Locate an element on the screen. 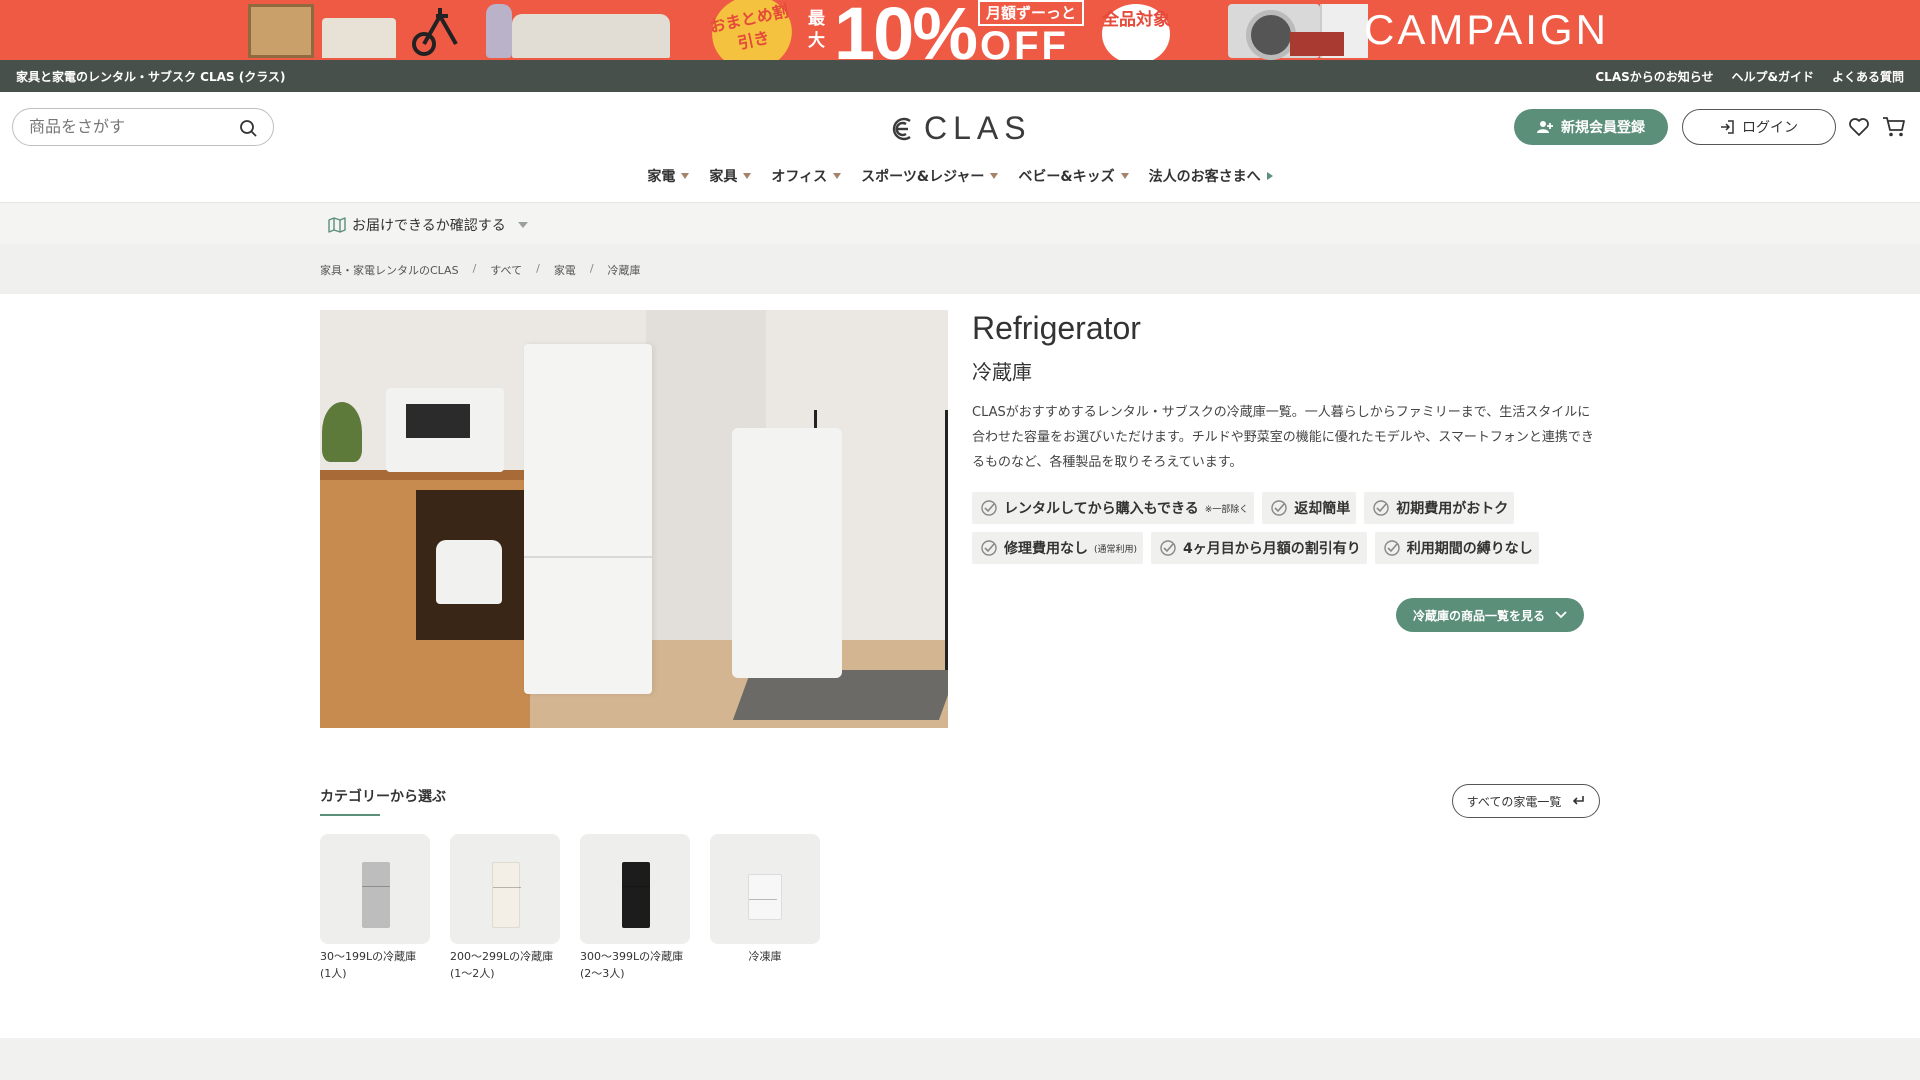 This screenshot has width=1920, height=1080. category-card: 300〜399Lの冷蔵庫 (2〜3人) is located at coordinates (635, 908).